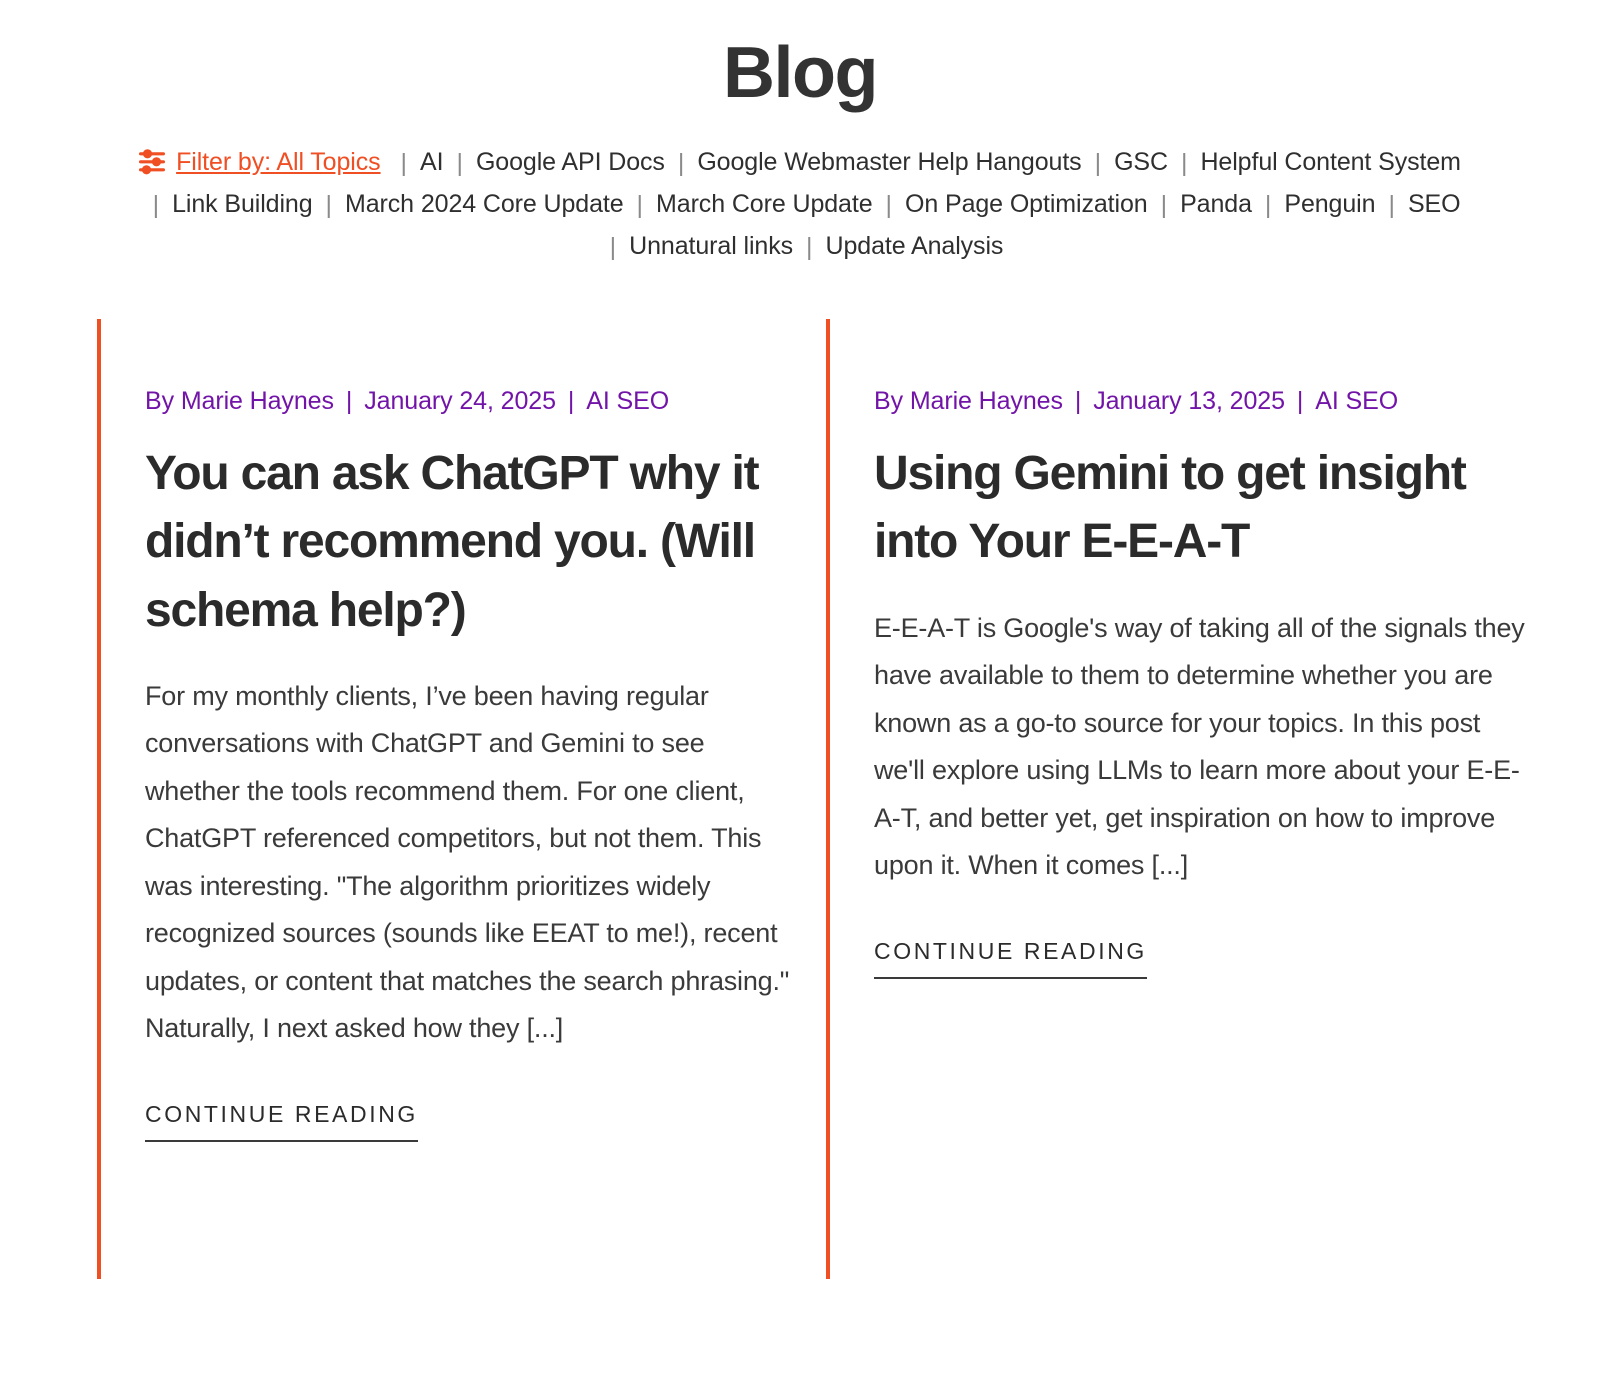 Image resolution: width=1600 pixels, height=1400 pixels. Describe the element at coordinates (1216, 204) in the screenshot. I see `topic-link-panda: Panda` at that location.